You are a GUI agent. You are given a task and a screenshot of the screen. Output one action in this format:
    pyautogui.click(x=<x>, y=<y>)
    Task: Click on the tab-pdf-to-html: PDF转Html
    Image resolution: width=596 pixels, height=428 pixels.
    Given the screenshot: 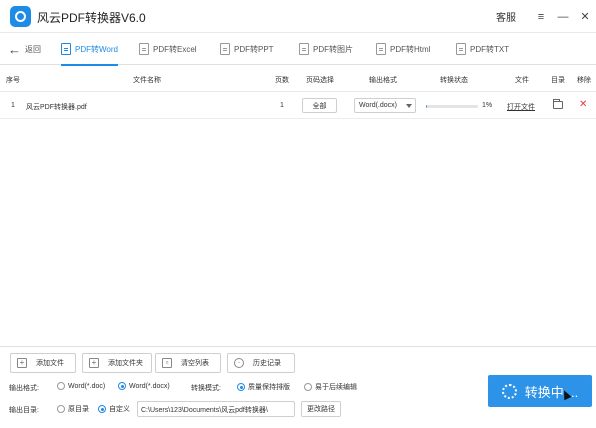 What is the action you would take?
    pyautogui.click(x=403, y=49)
    